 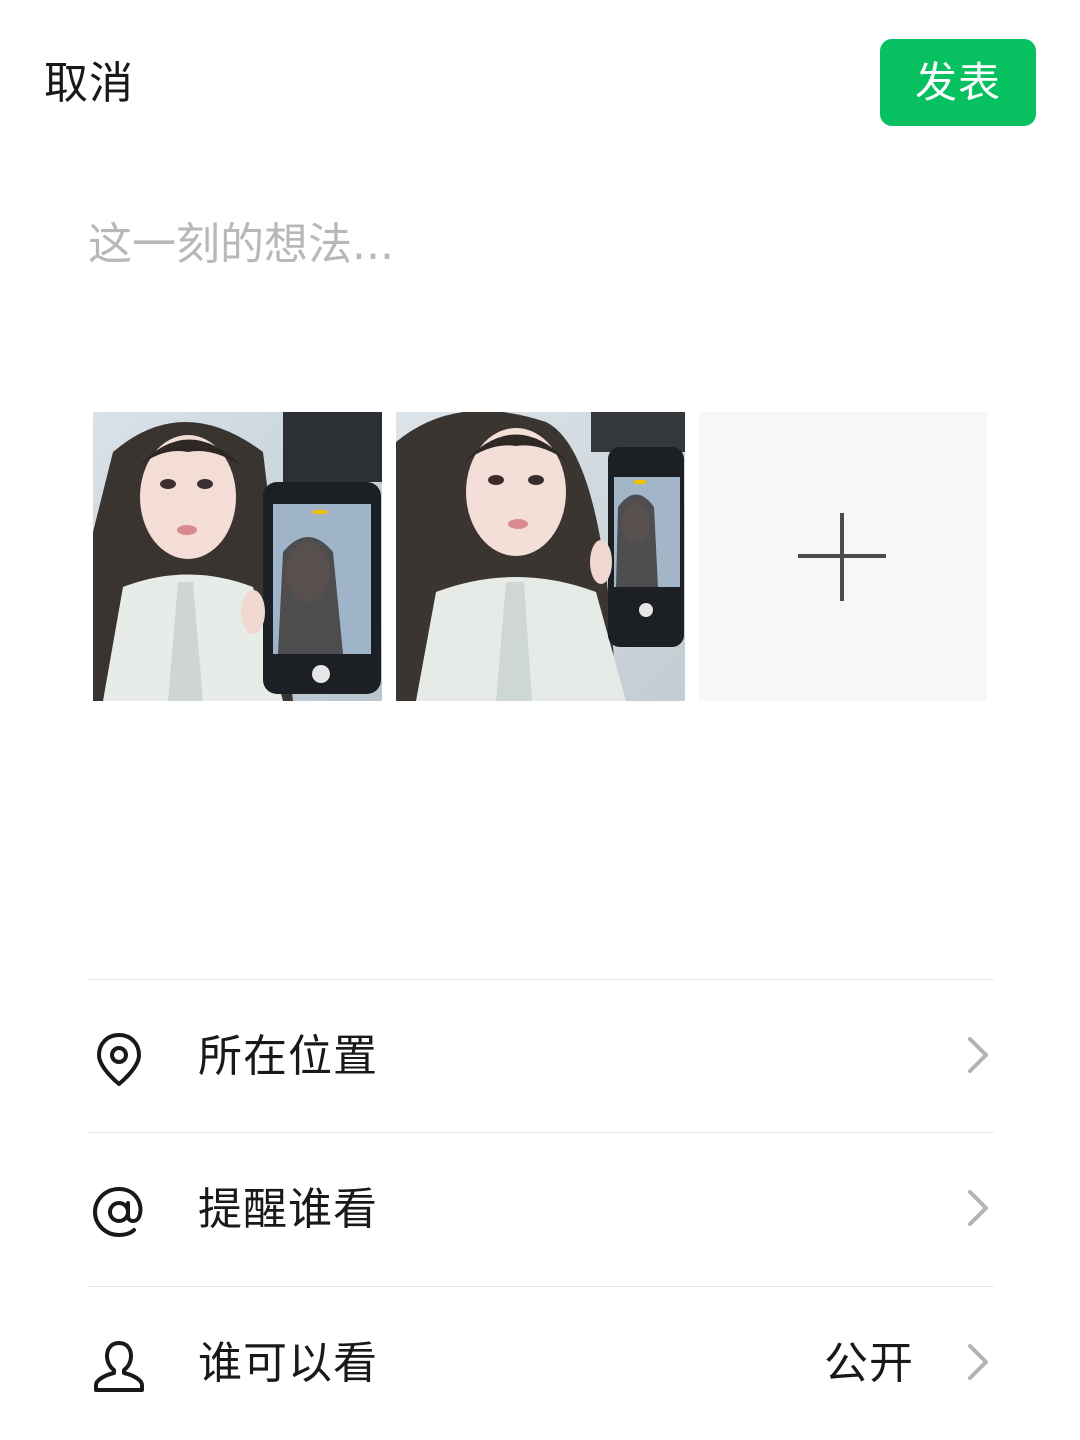 What do you see at coordinates (541, 1362) in the screenshot?
I see `visibility-row: 谁可以看 公开` at bounding box center [541, 1362].